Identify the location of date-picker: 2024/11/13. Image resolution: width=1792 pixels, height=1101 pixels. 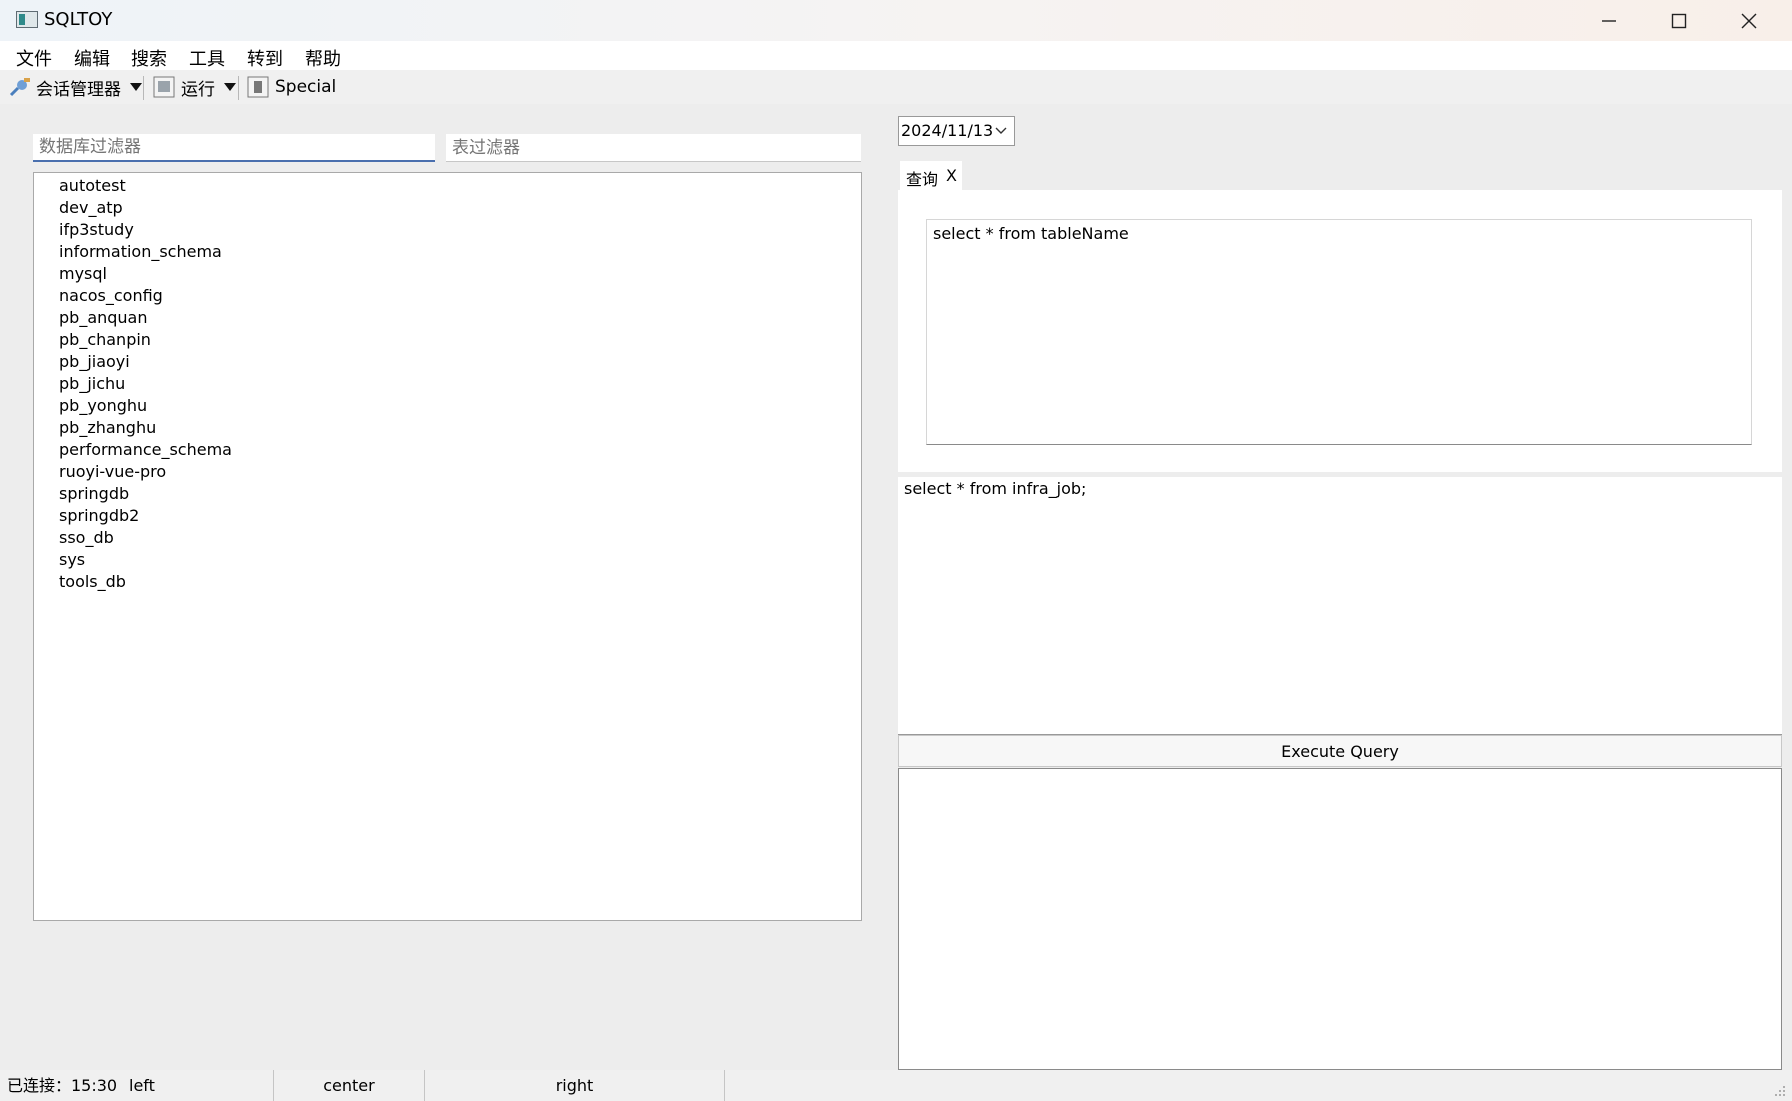
(956, 131).